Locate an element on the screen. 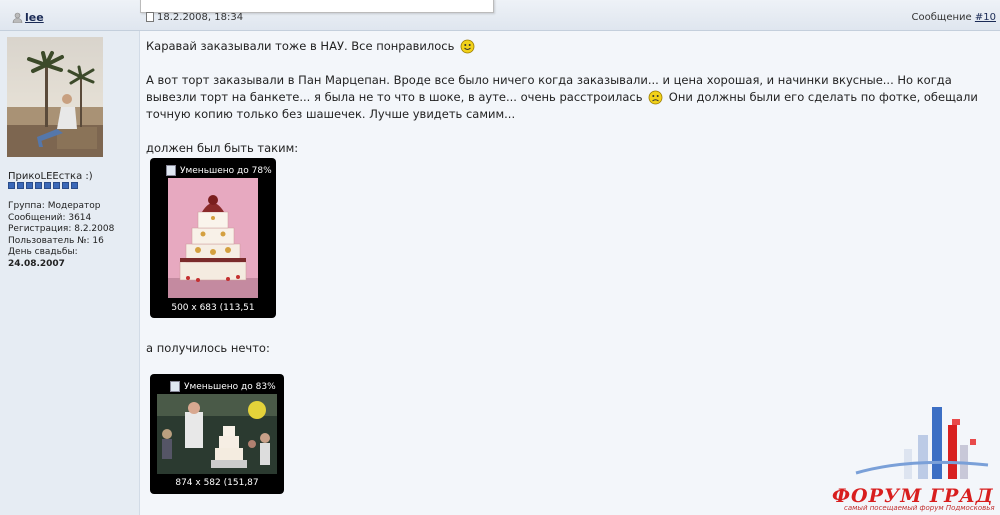 The image size is (1000, 515). user-nick: ПрикоLEEстка :) is located at coordinates (50, 176).